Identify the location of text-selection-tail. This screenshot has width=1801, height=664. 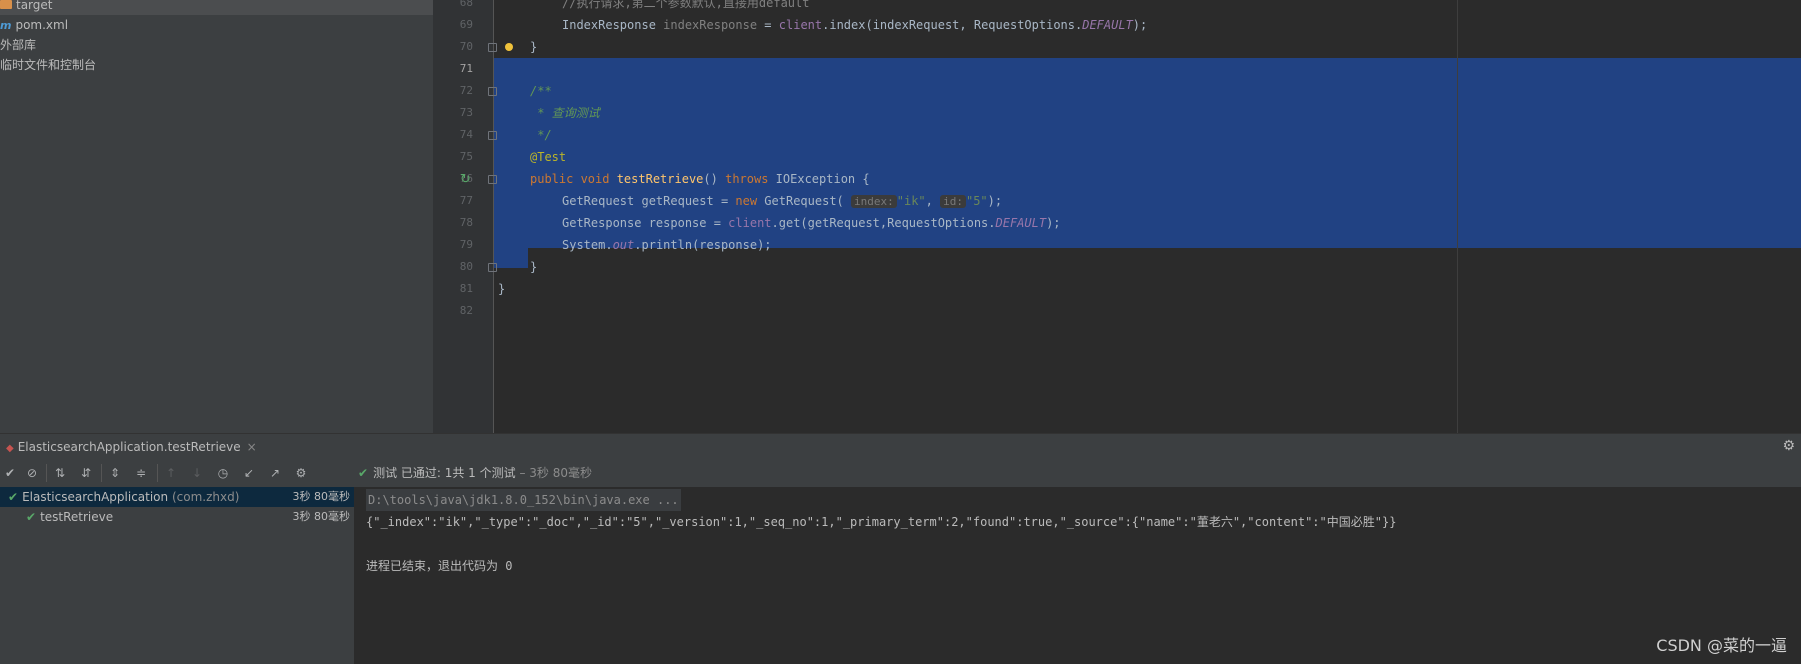
(511, 258).